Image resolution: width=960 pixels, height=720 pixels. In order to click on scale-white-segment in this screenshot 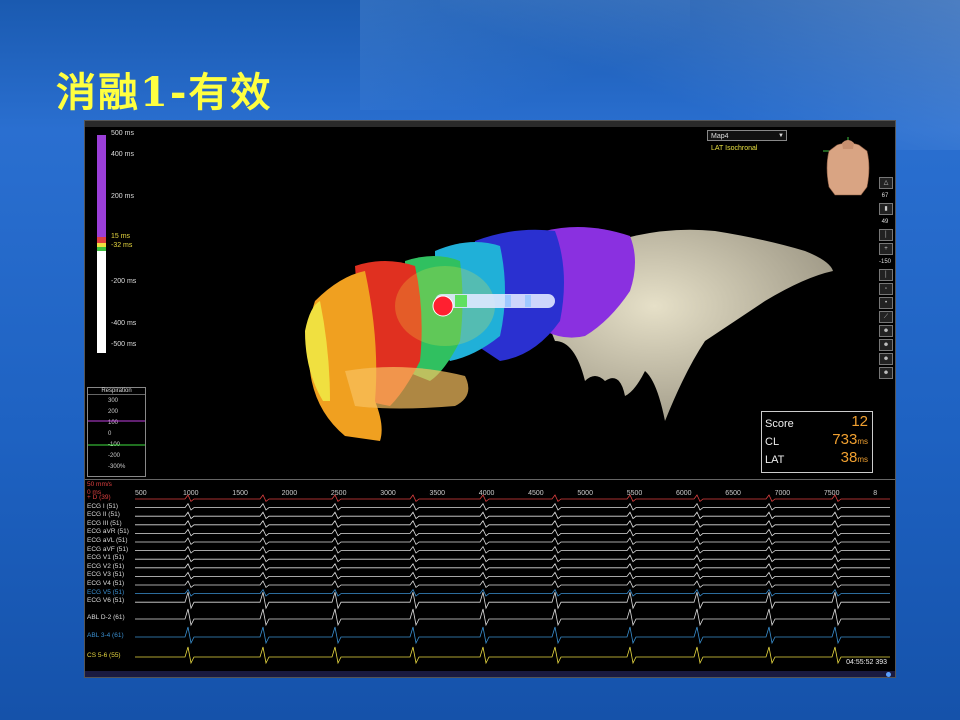, I will do `click(101, 302)`.